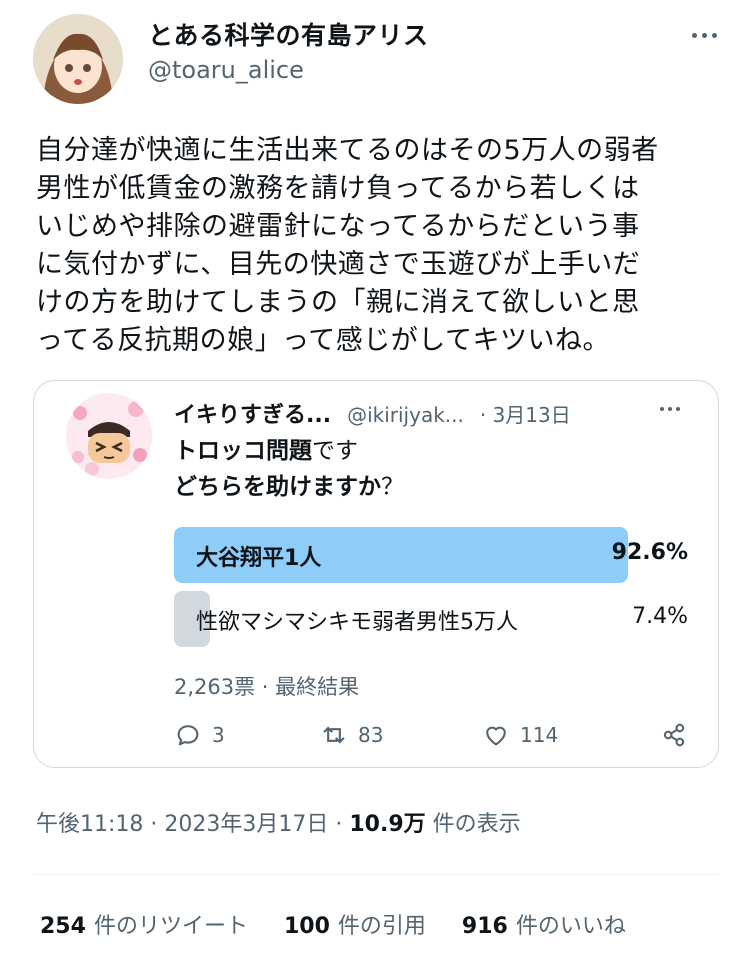 This screenshot has height=960, width=750. What do you see at coordinates (434, 741) in the screenshot?
I see `quoted-actions: 3 83 114` at bounding box center [434, 741].